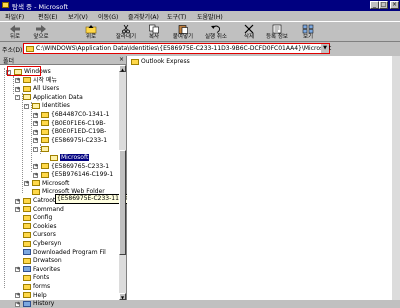  I want to click on menu-help: 도움말(H), so click(210, 16).